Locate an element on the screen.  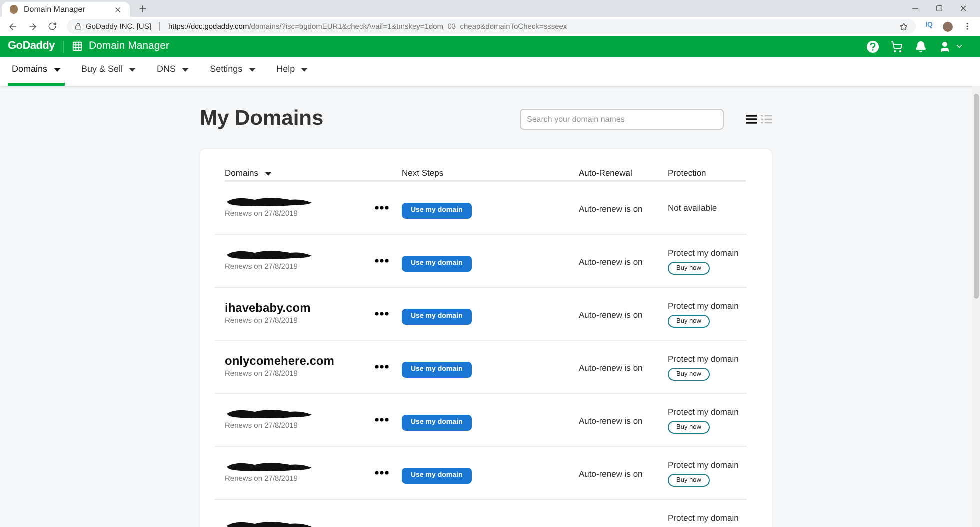
cart-icon is located at coordinates (897, 46).